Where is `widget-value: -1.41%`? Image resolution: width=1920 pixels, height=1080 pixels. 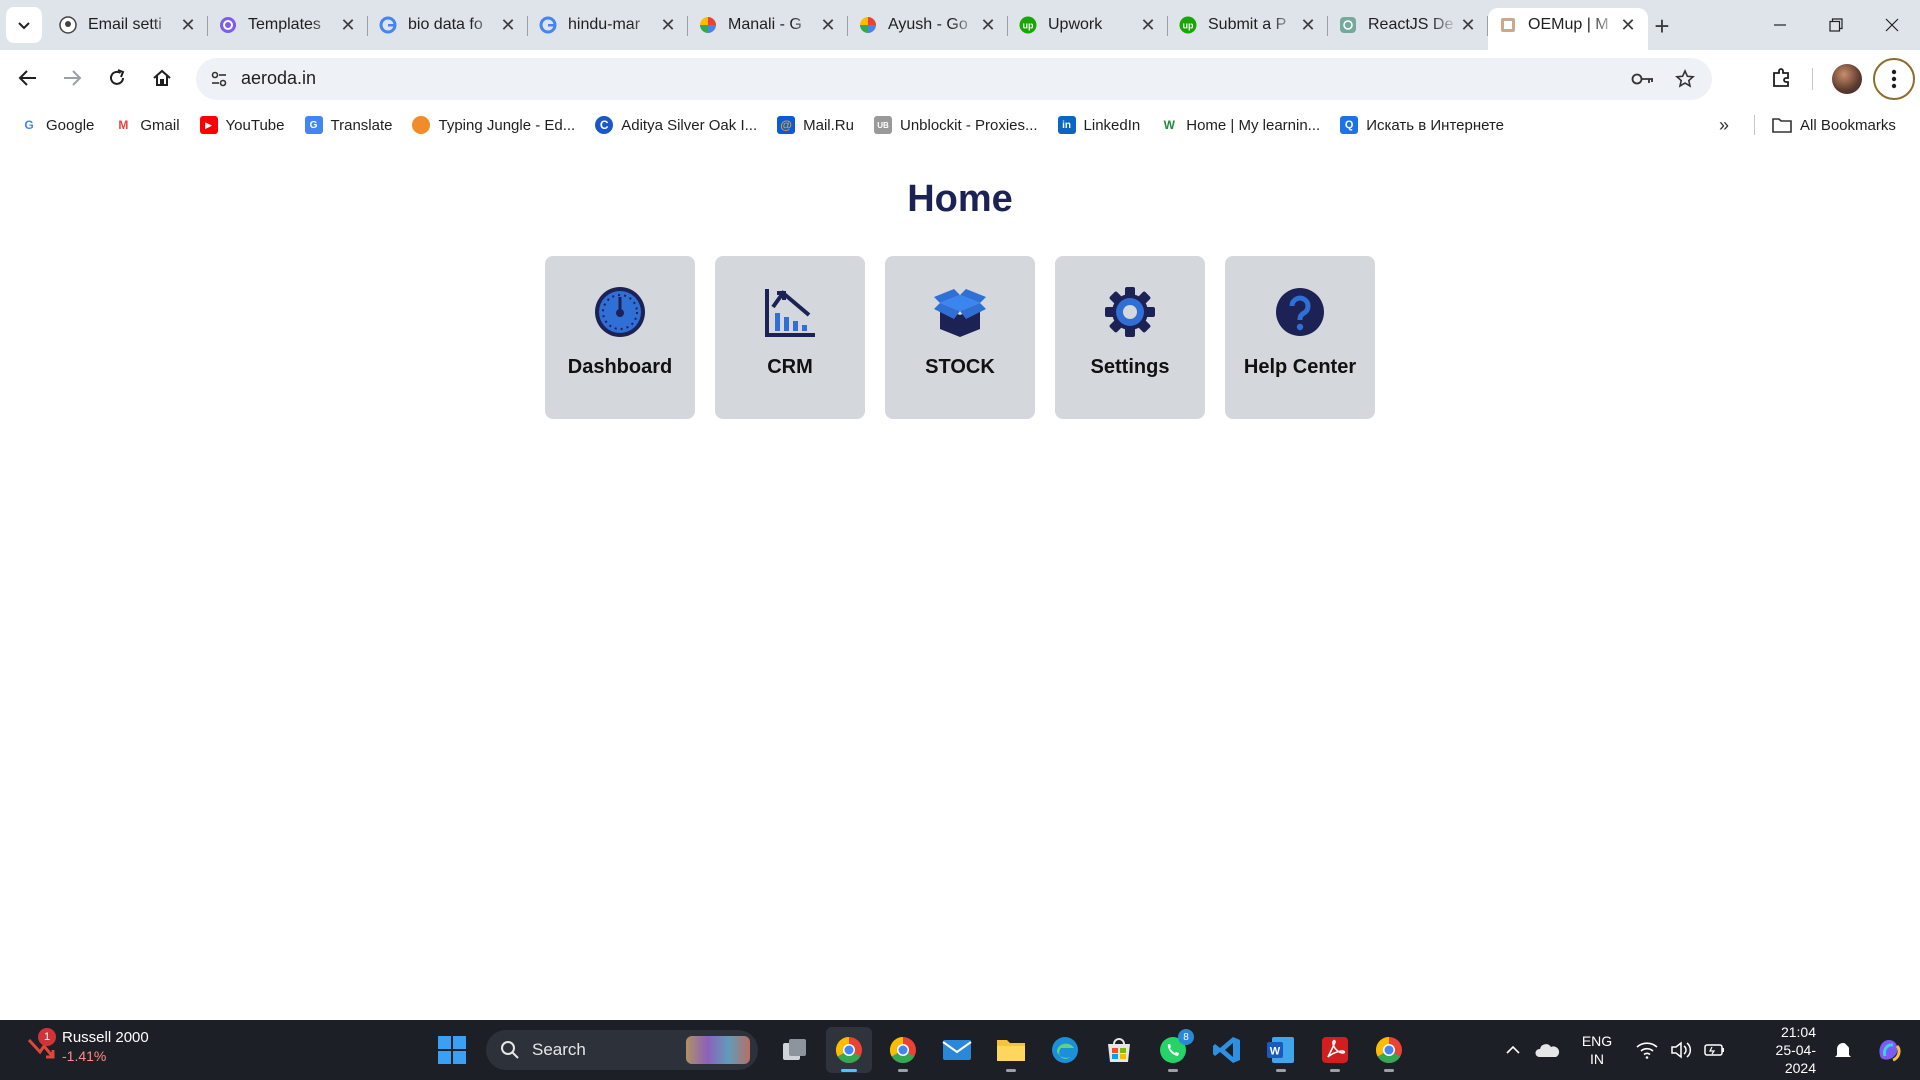 widget-value: -1.41% is located at coordinates (84, 1056).